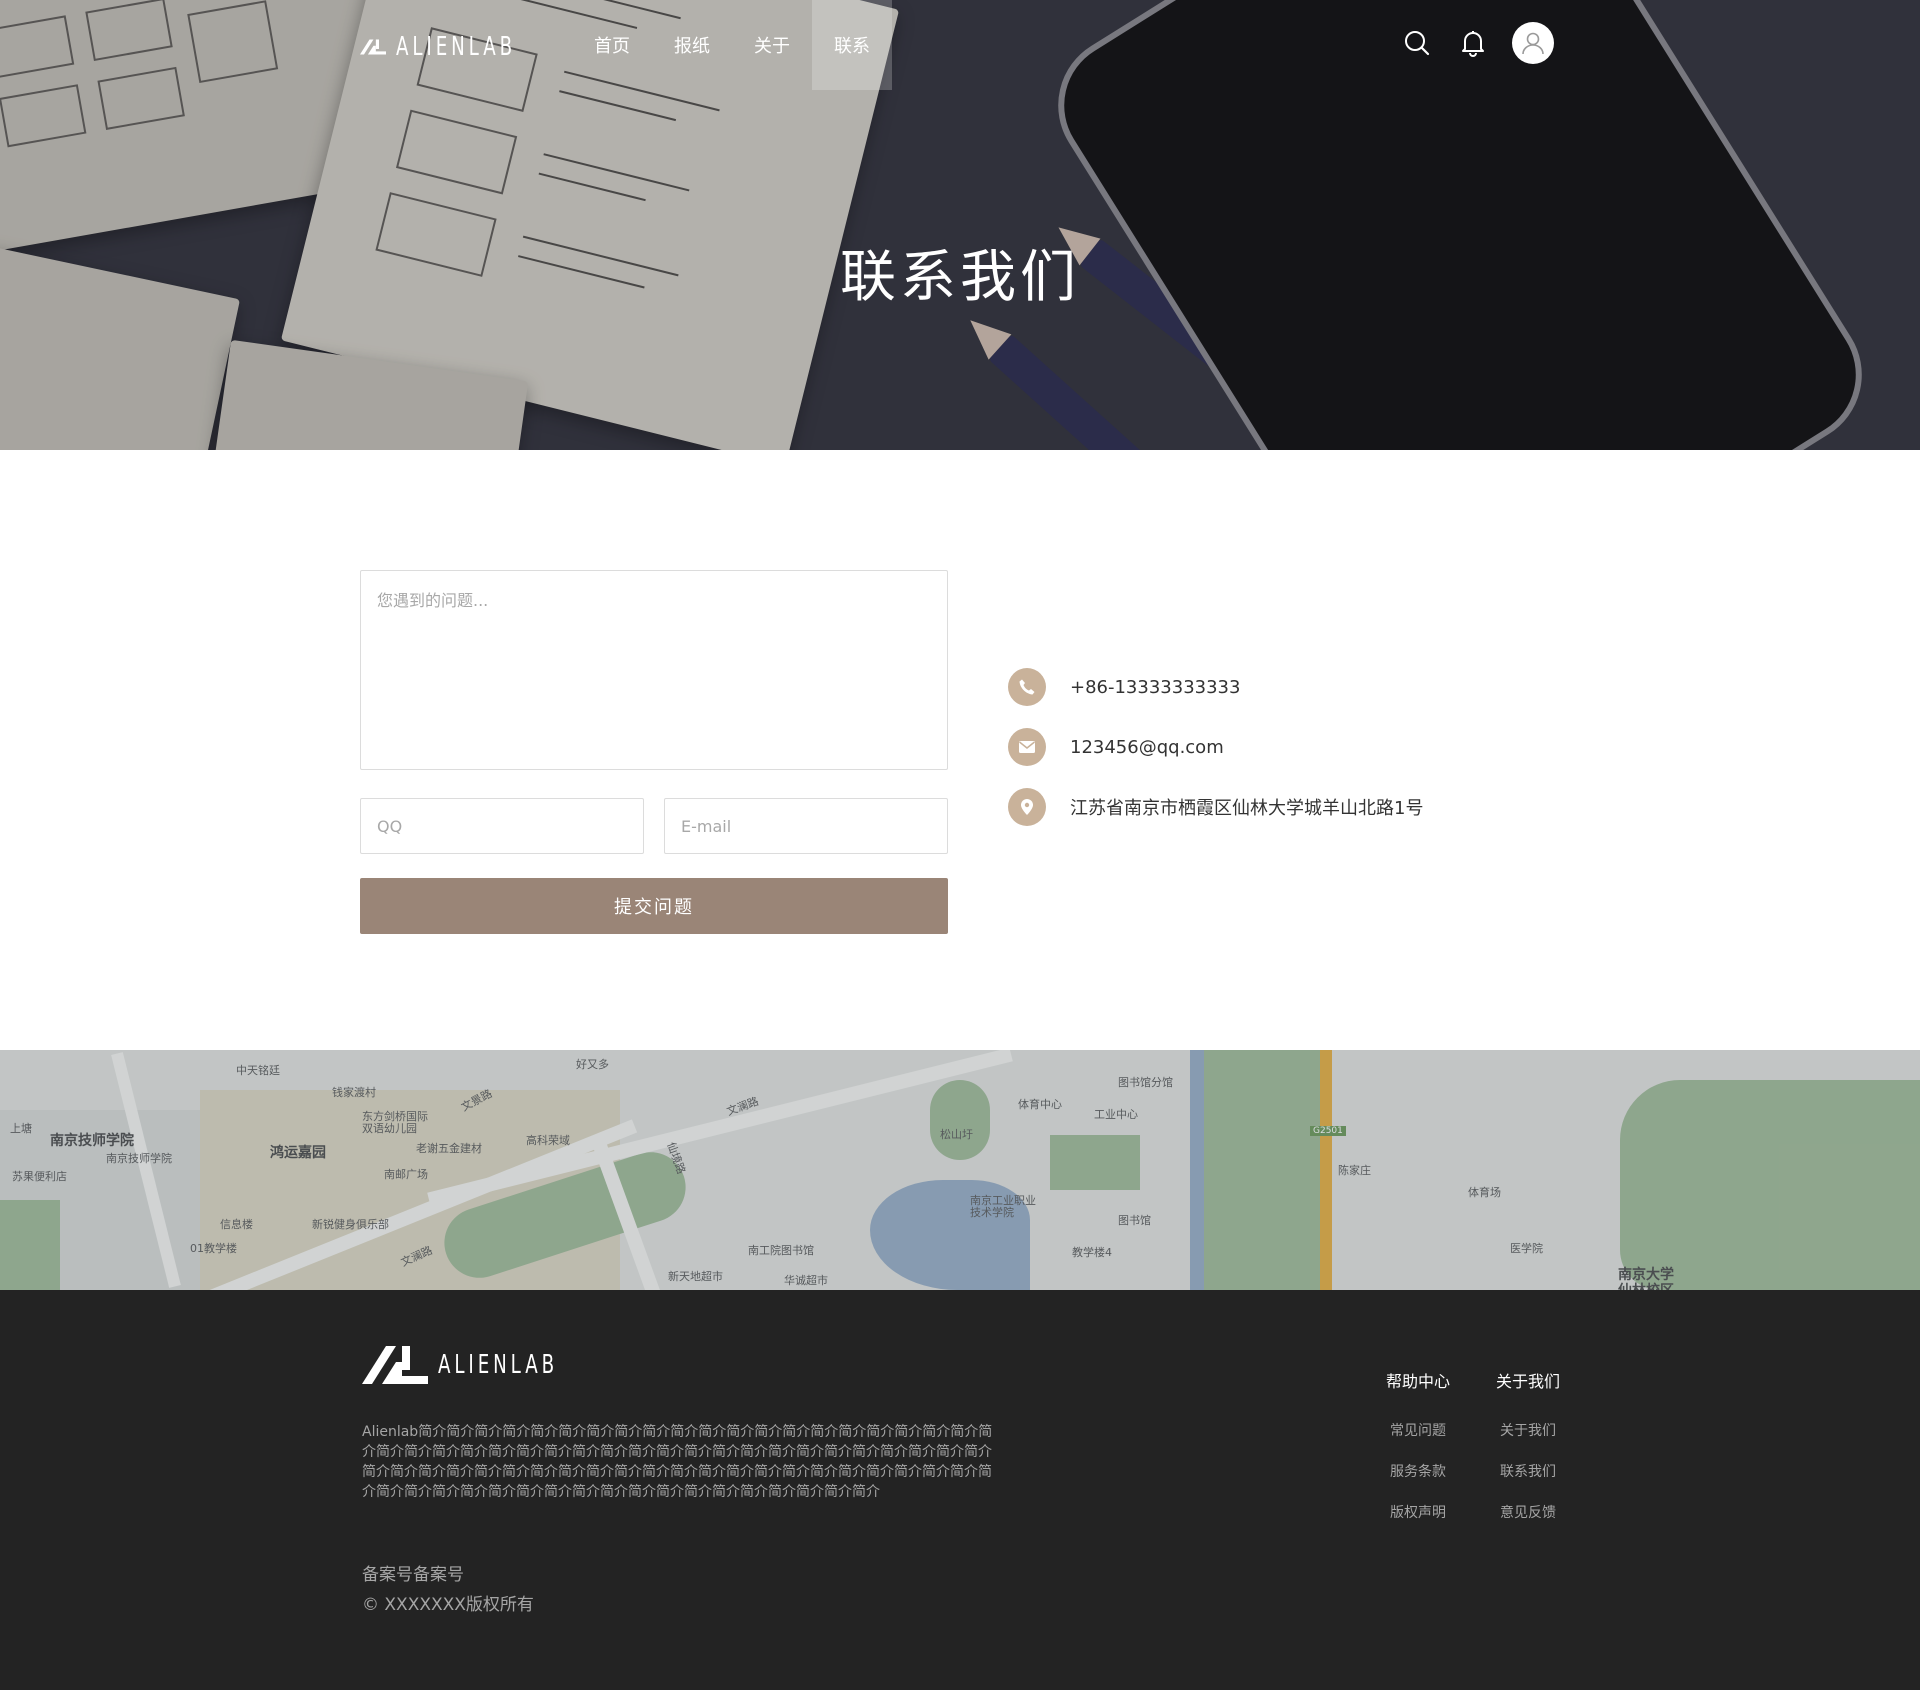 Image resolution: width=1920 pixels, height=1690 pixels. Describe the element at coordinates (1027, 747) in the screenshot. I see `envelope-icon` at that location.